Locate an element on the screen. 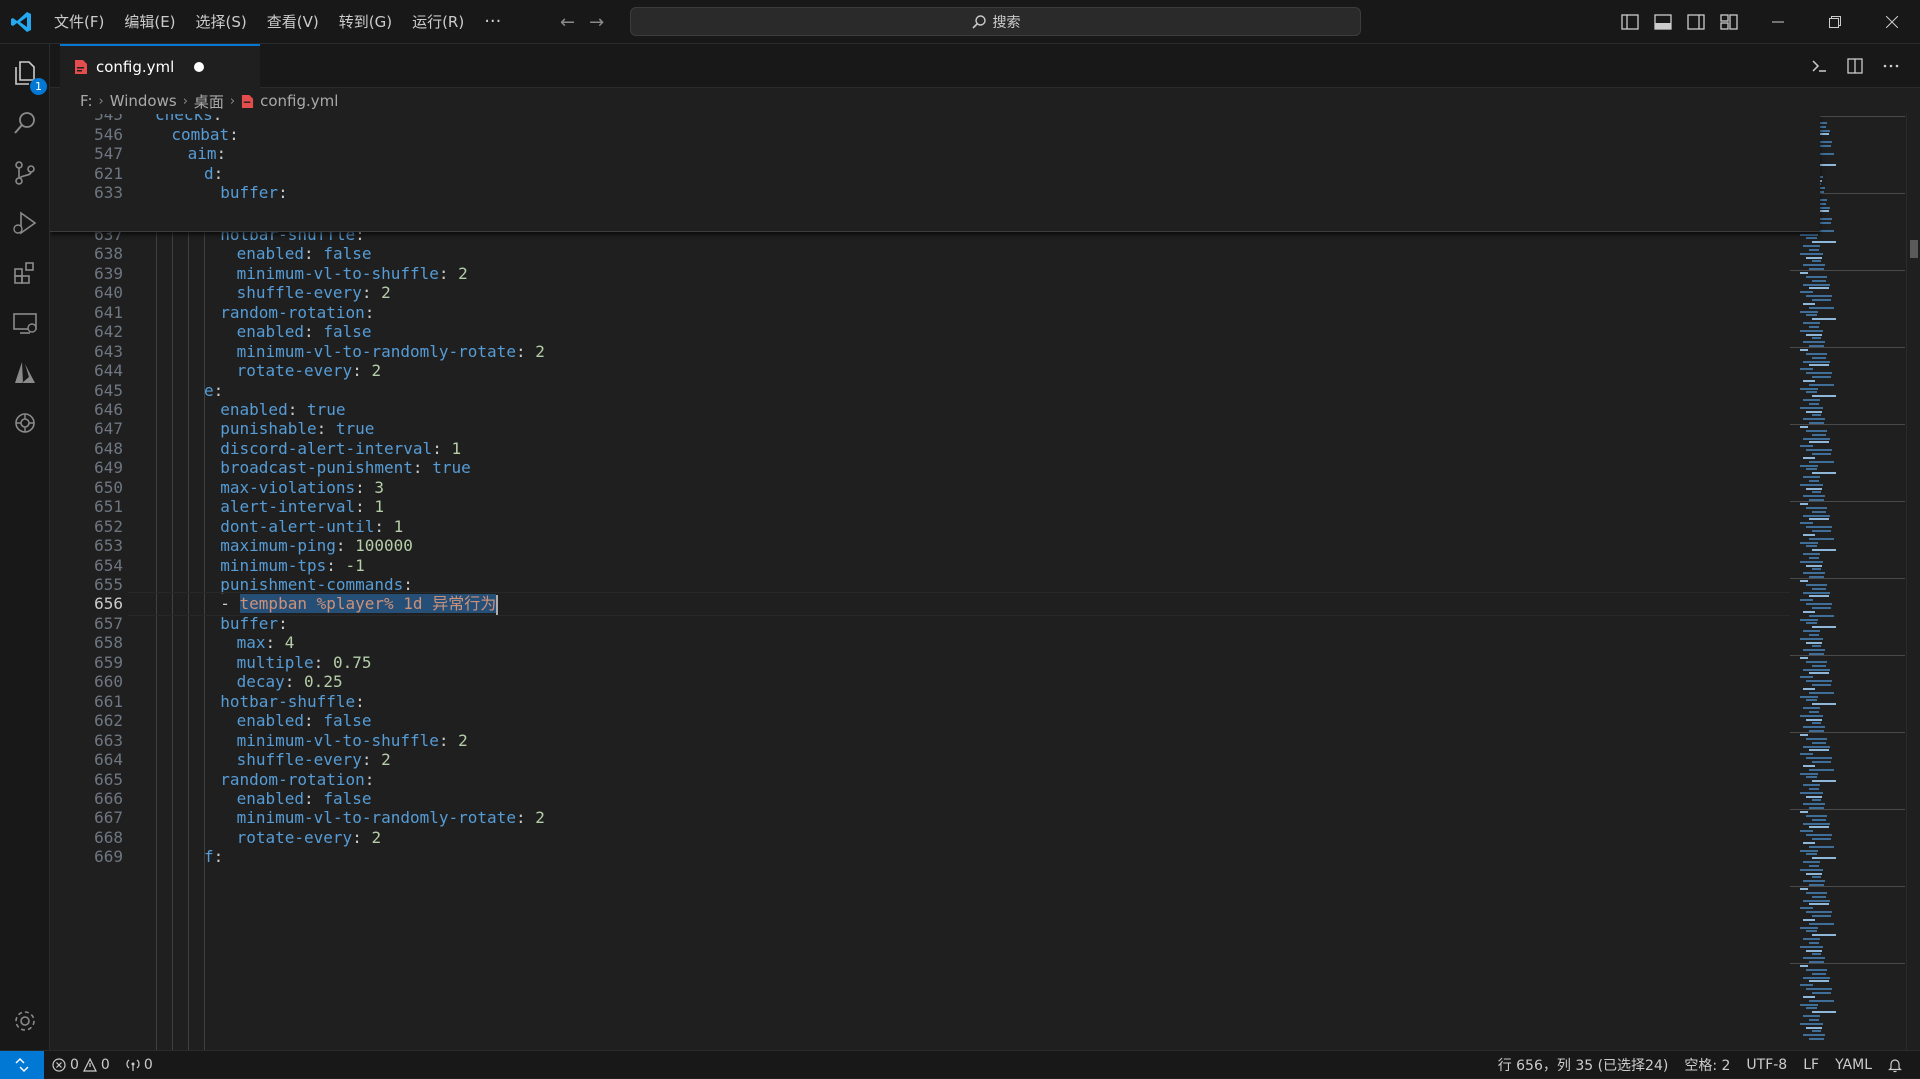 This screenshot has height=1079, width=1920. menu-view: 查看(V) is located at coordinates (293, 22).